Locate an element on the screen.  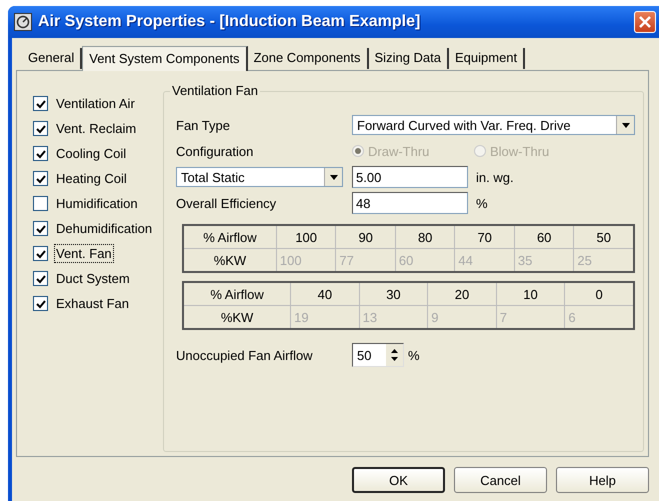
checkbox-label: Heating Coil is located at coordinates (91, 178).